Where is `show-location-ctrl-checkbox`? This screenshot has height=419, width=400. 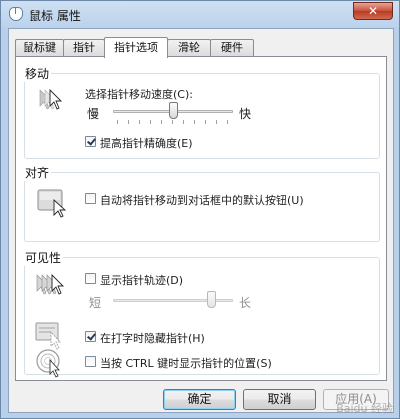 show-location-ctrl-checkbox is located at coordinates (90, 361).